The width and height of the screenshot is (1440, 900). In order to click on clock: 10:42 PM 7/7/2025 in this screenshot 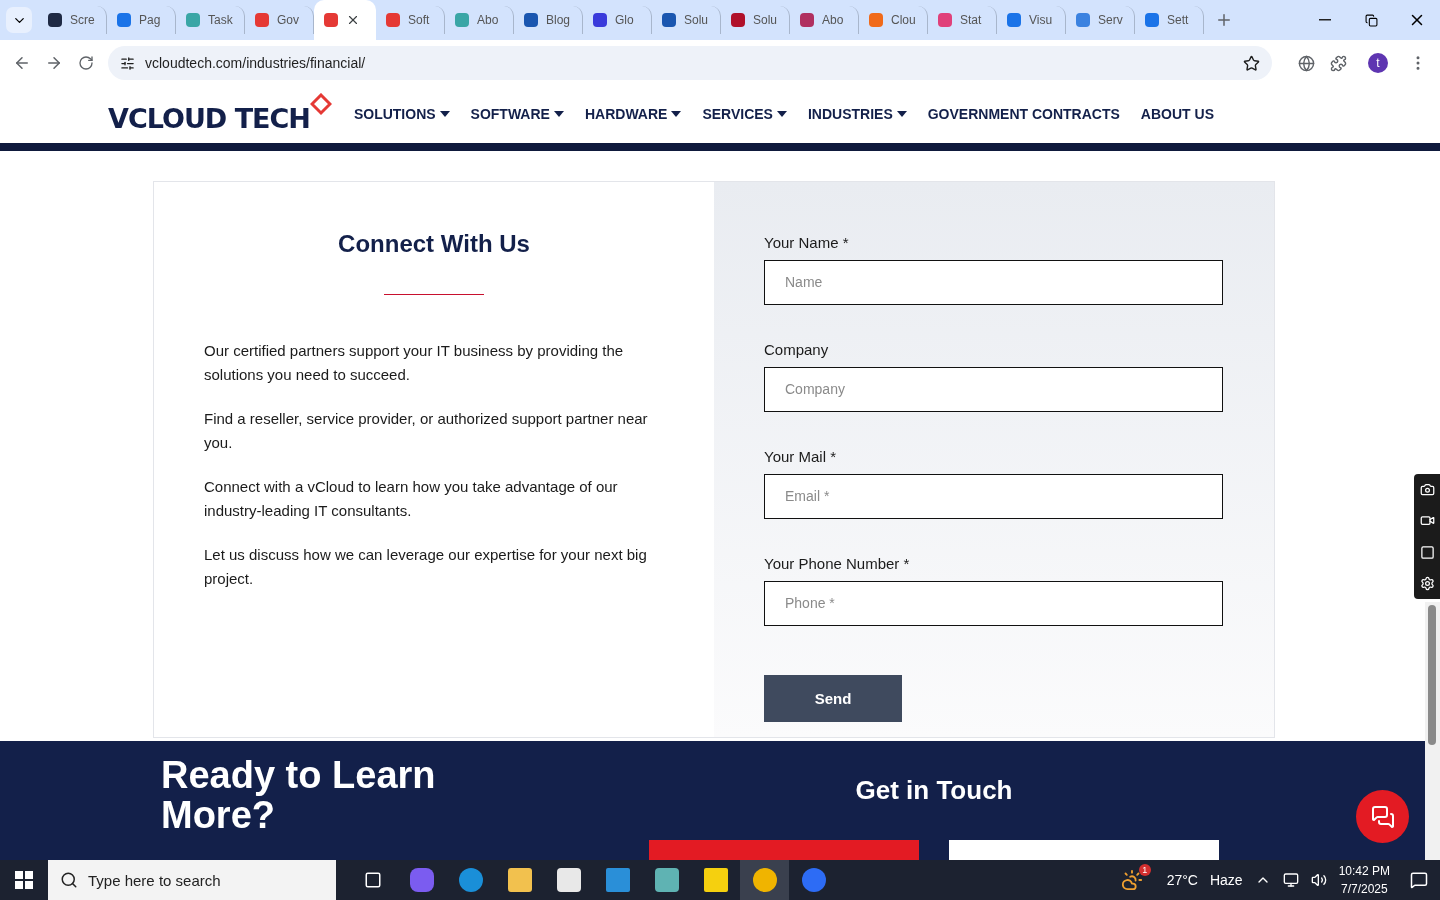, I will do `click(1364, 880)`.